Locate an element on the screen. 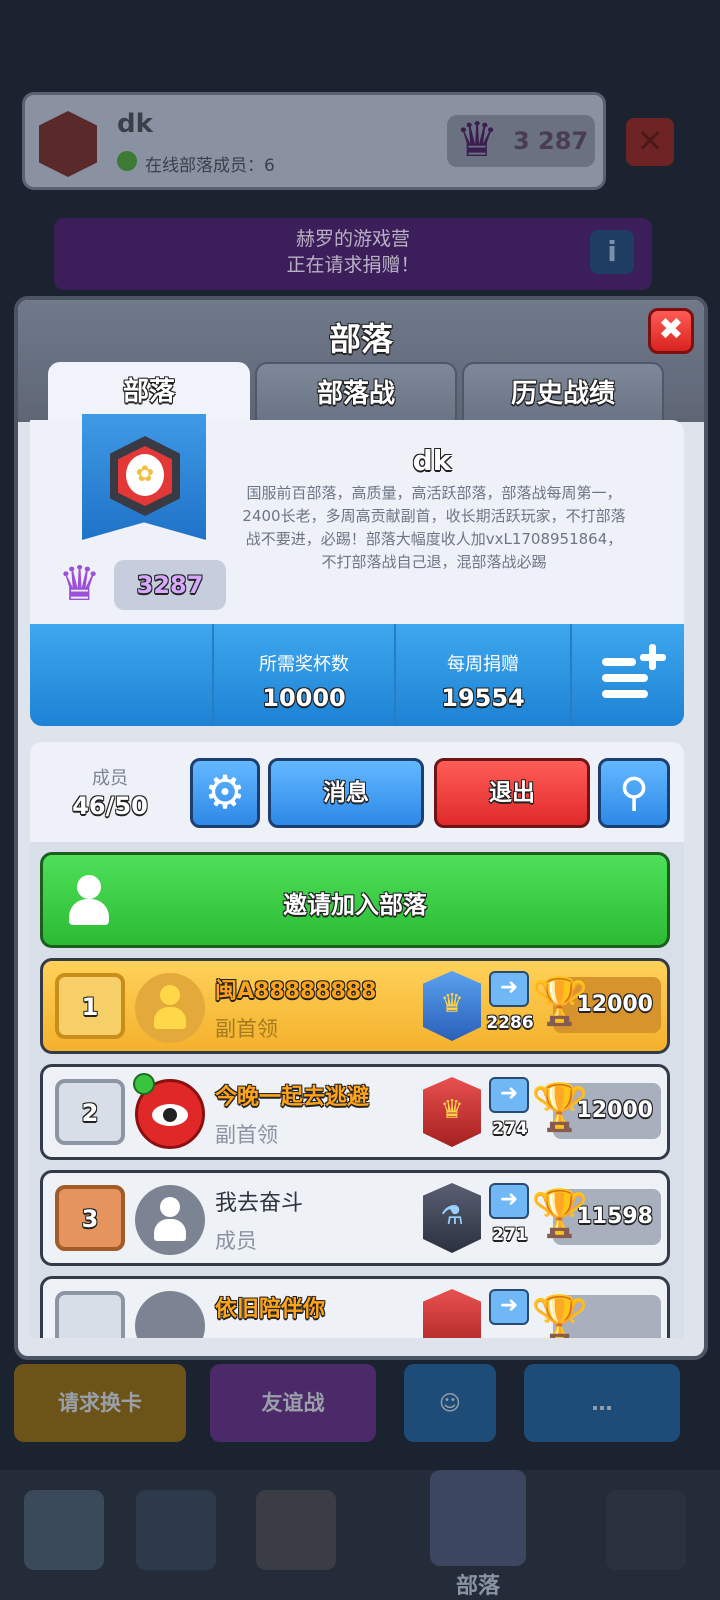 Image resolution: width=720 pixels, height=1600 pixels. tab-clan-war-label: 部落战 is located at coordinates (355, 394).